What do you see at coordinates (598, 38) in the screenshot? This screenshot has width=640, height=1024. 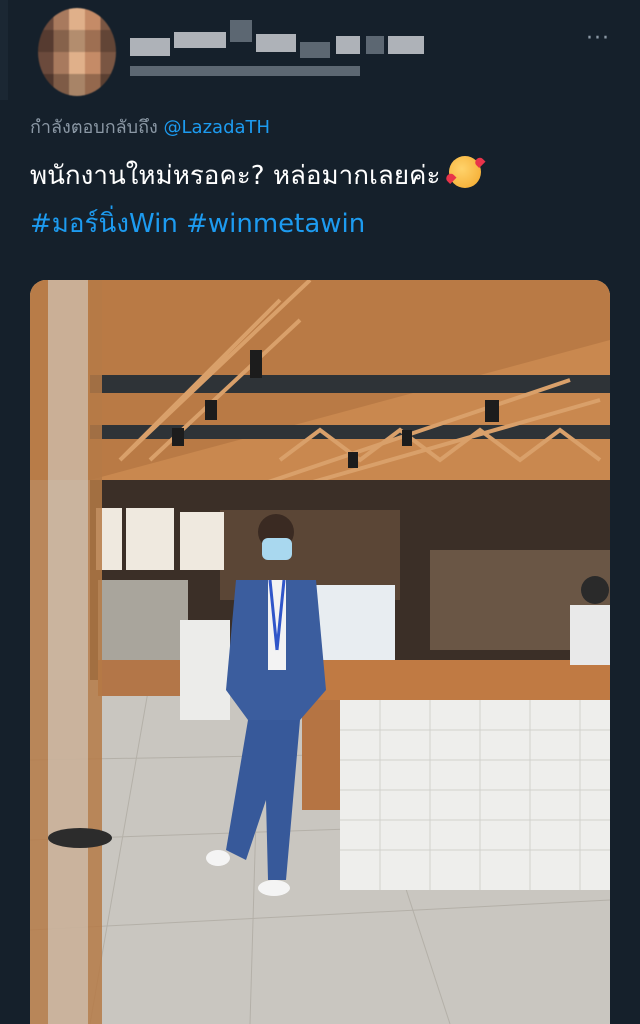 I see `more-options-button: ···` at bounding box center [598, 38].